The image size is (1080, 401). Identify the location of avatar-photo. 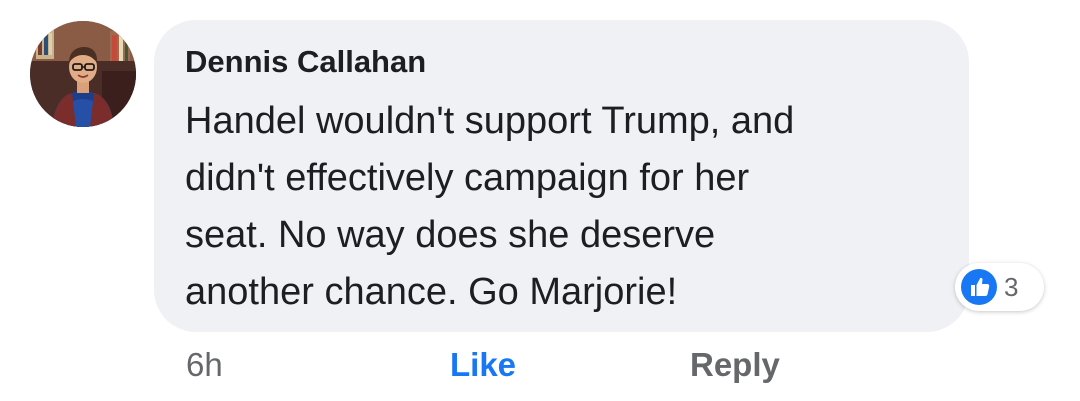
(83, 74).